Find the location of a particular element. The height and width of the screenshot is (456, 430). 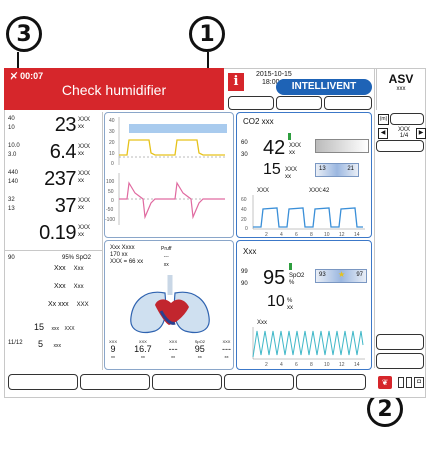

spo2-range-bar: 93 ★ 97 is located at coordinates (341, 276).